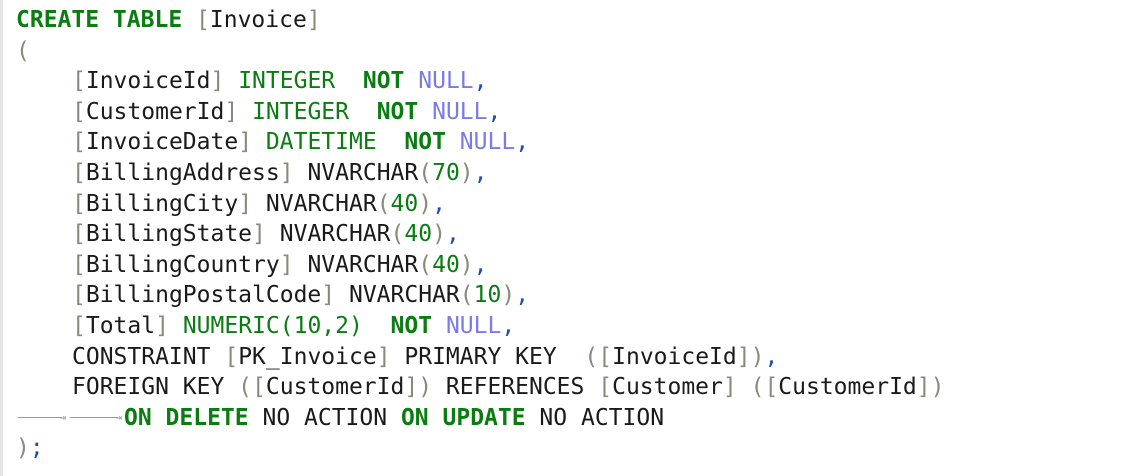 The height and width of the screenshot is (476, 1146). Describe the element at coordinates (162, 142) in the screenshot. I see `code-token: InvoiceDate` at that location.